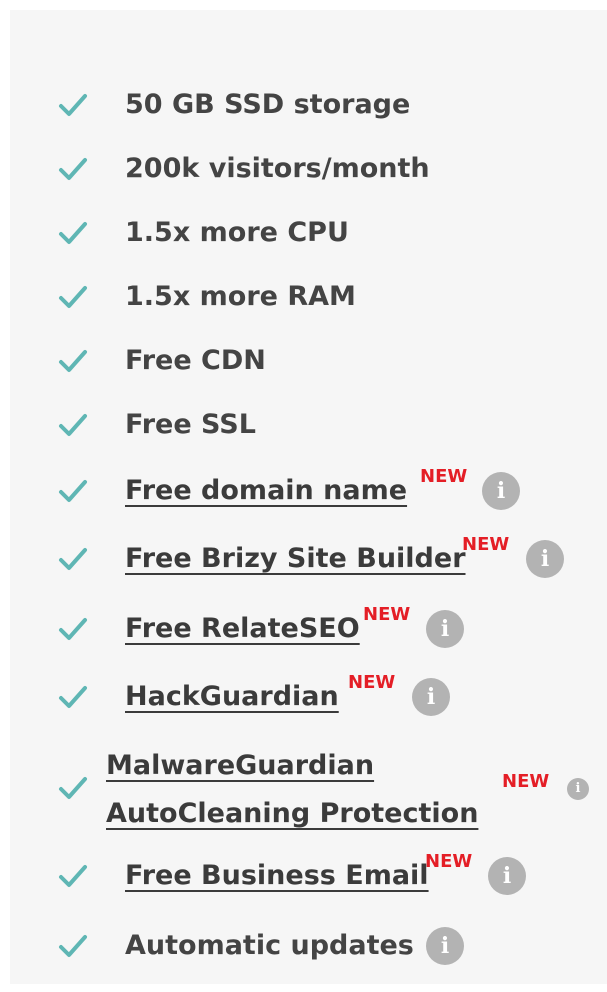  Describe the element at coordinates (292, 813) in the screenshot. I see `feature-label-line2: AutoCleaning Protection` at that location.